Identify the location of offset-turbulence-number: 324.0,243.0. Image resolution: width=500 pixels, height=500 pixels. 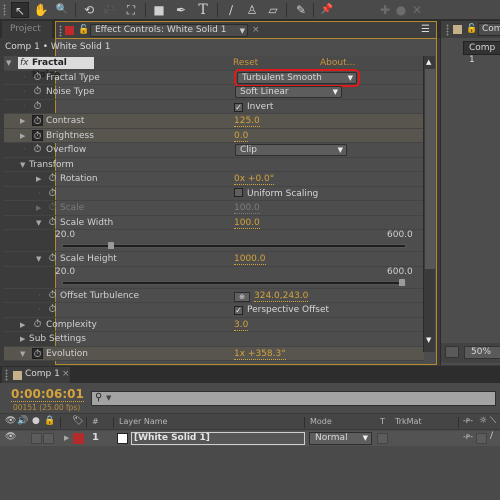
(281, 296).